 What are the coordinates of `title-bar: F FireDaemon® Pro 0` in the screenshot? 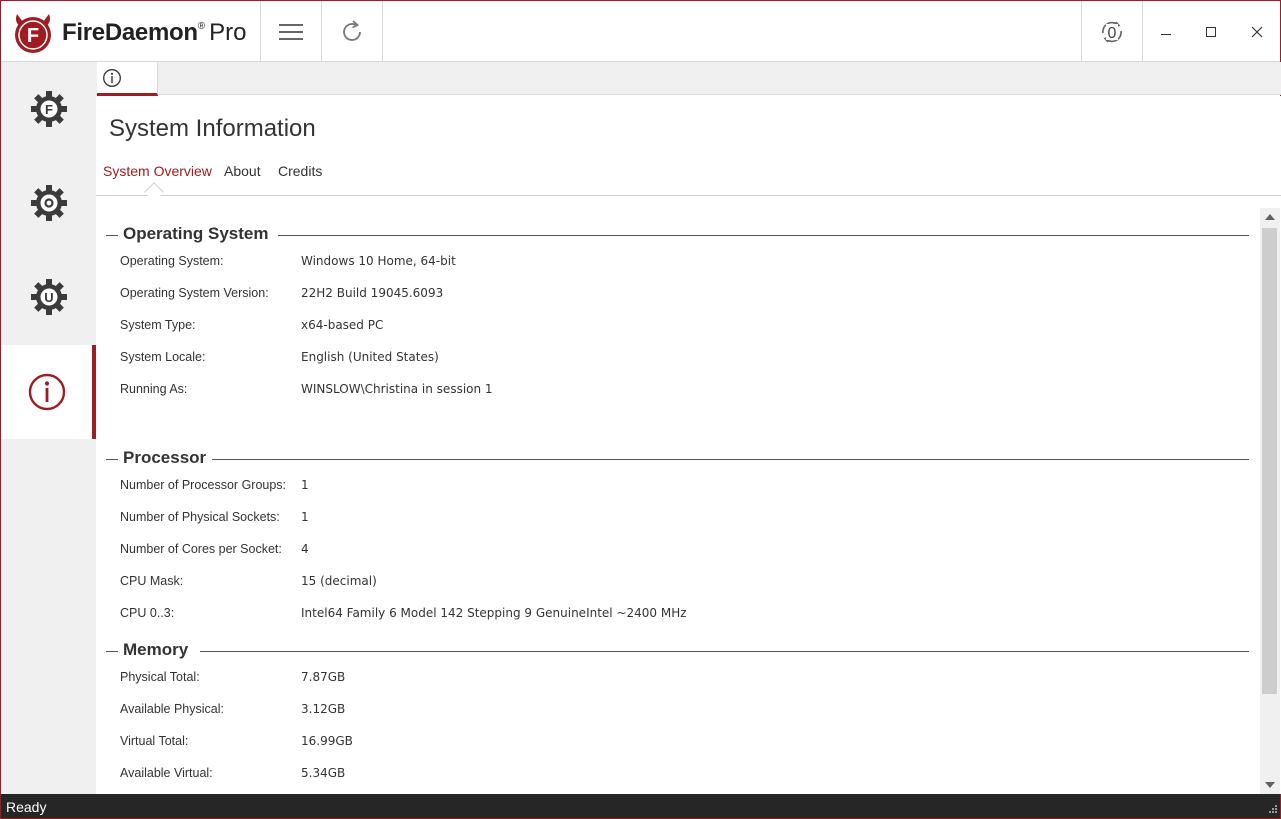 It's located at (640, 31).